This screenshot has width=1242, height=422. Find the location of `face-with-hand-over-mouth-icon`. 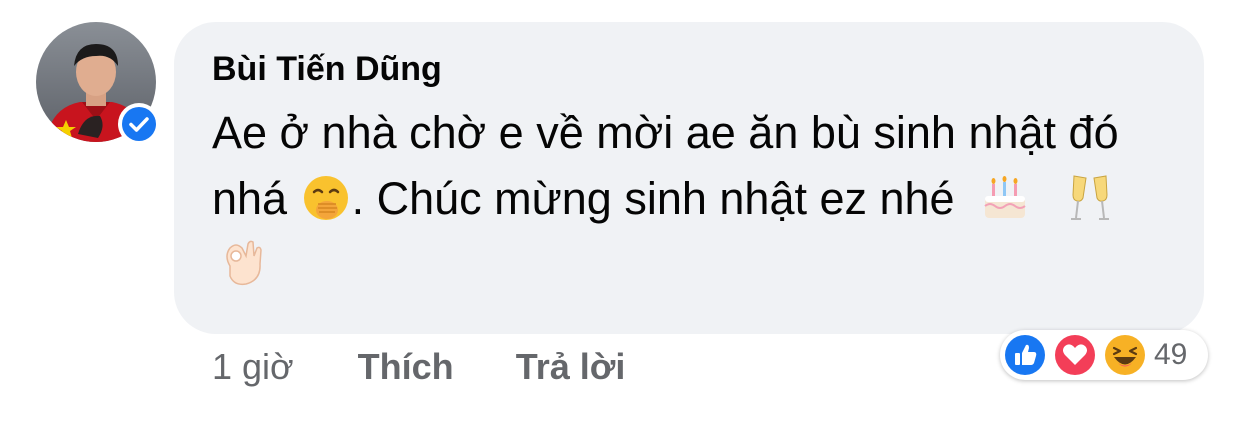

face-with-hand-over-mouth-icon is located at coordinates (326, 198).